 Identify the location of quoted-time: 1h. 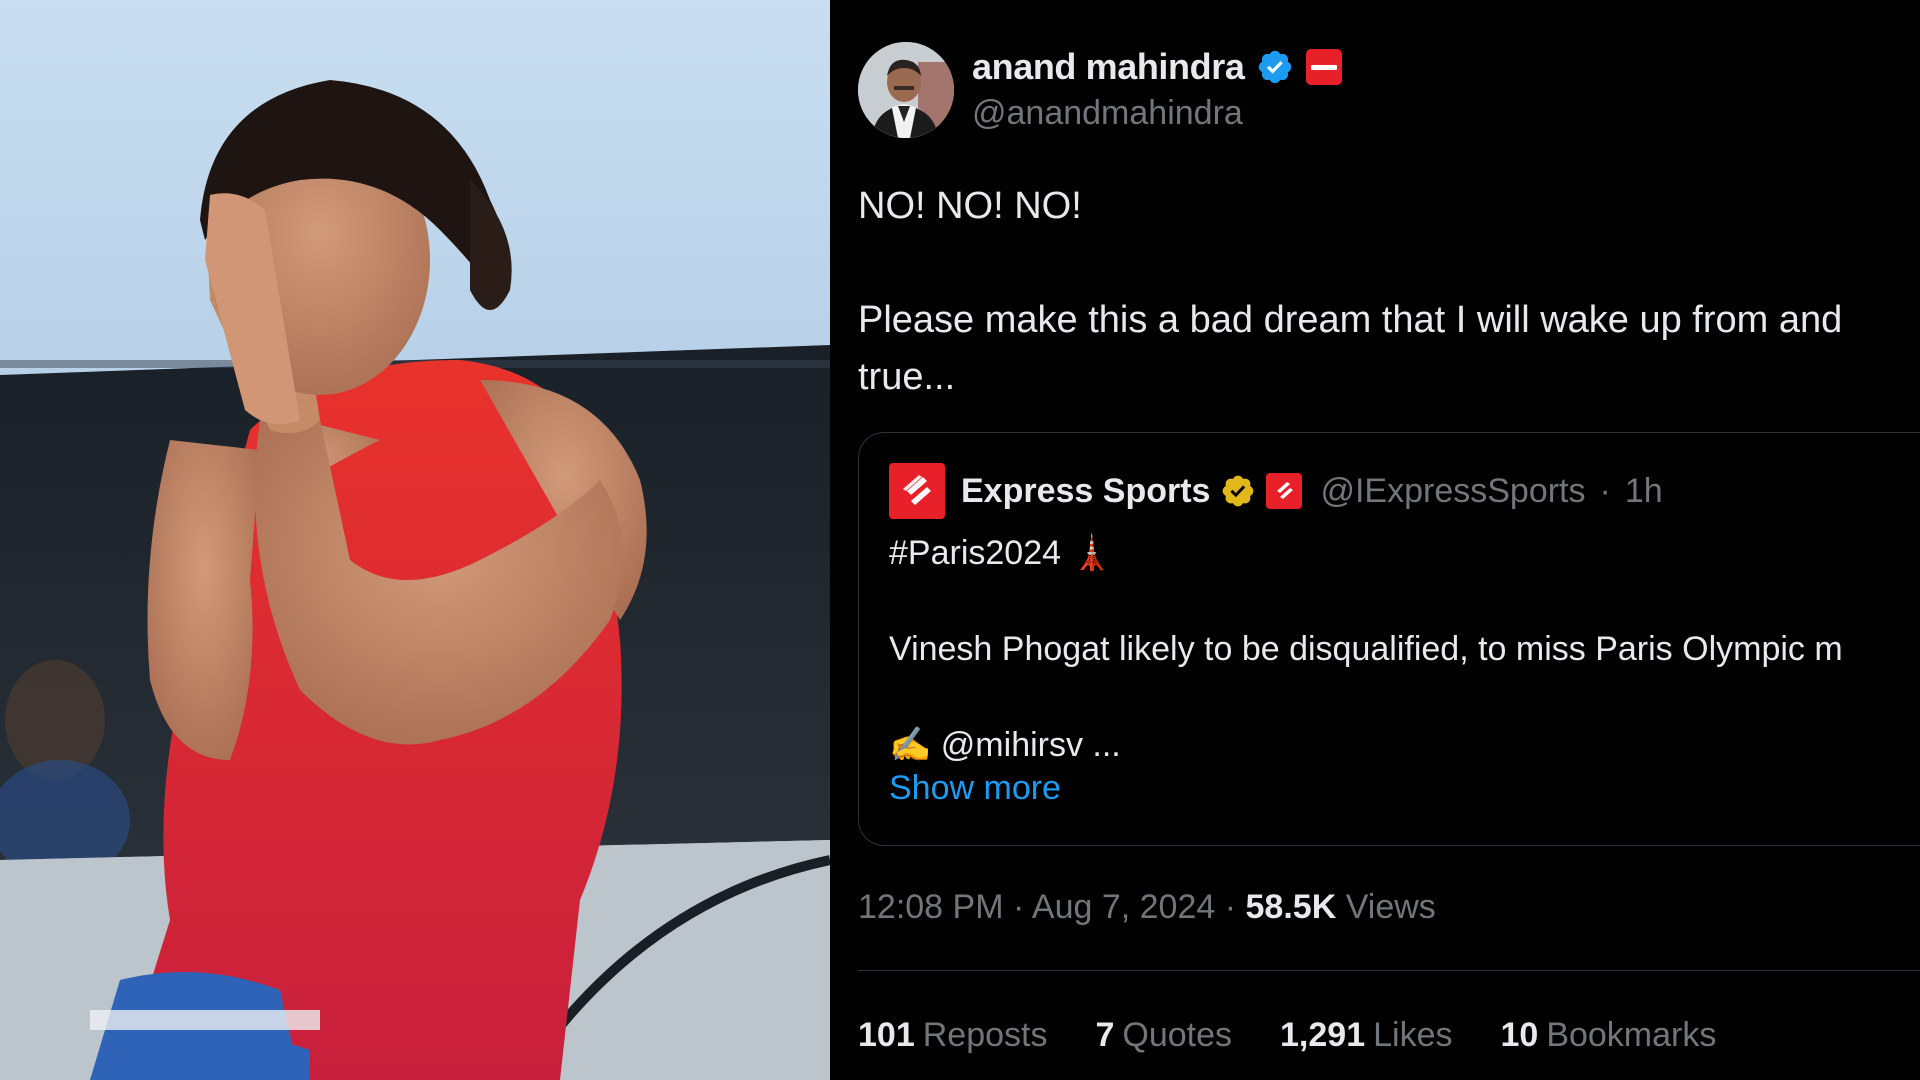
(1644, 491).